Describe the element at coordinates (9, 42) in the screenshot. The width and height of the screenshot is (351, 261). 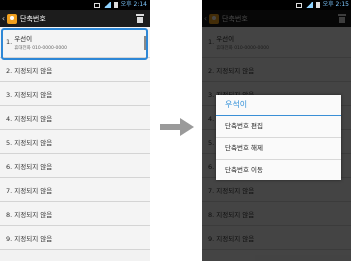
I see `list-item-number: 1.` at that location.